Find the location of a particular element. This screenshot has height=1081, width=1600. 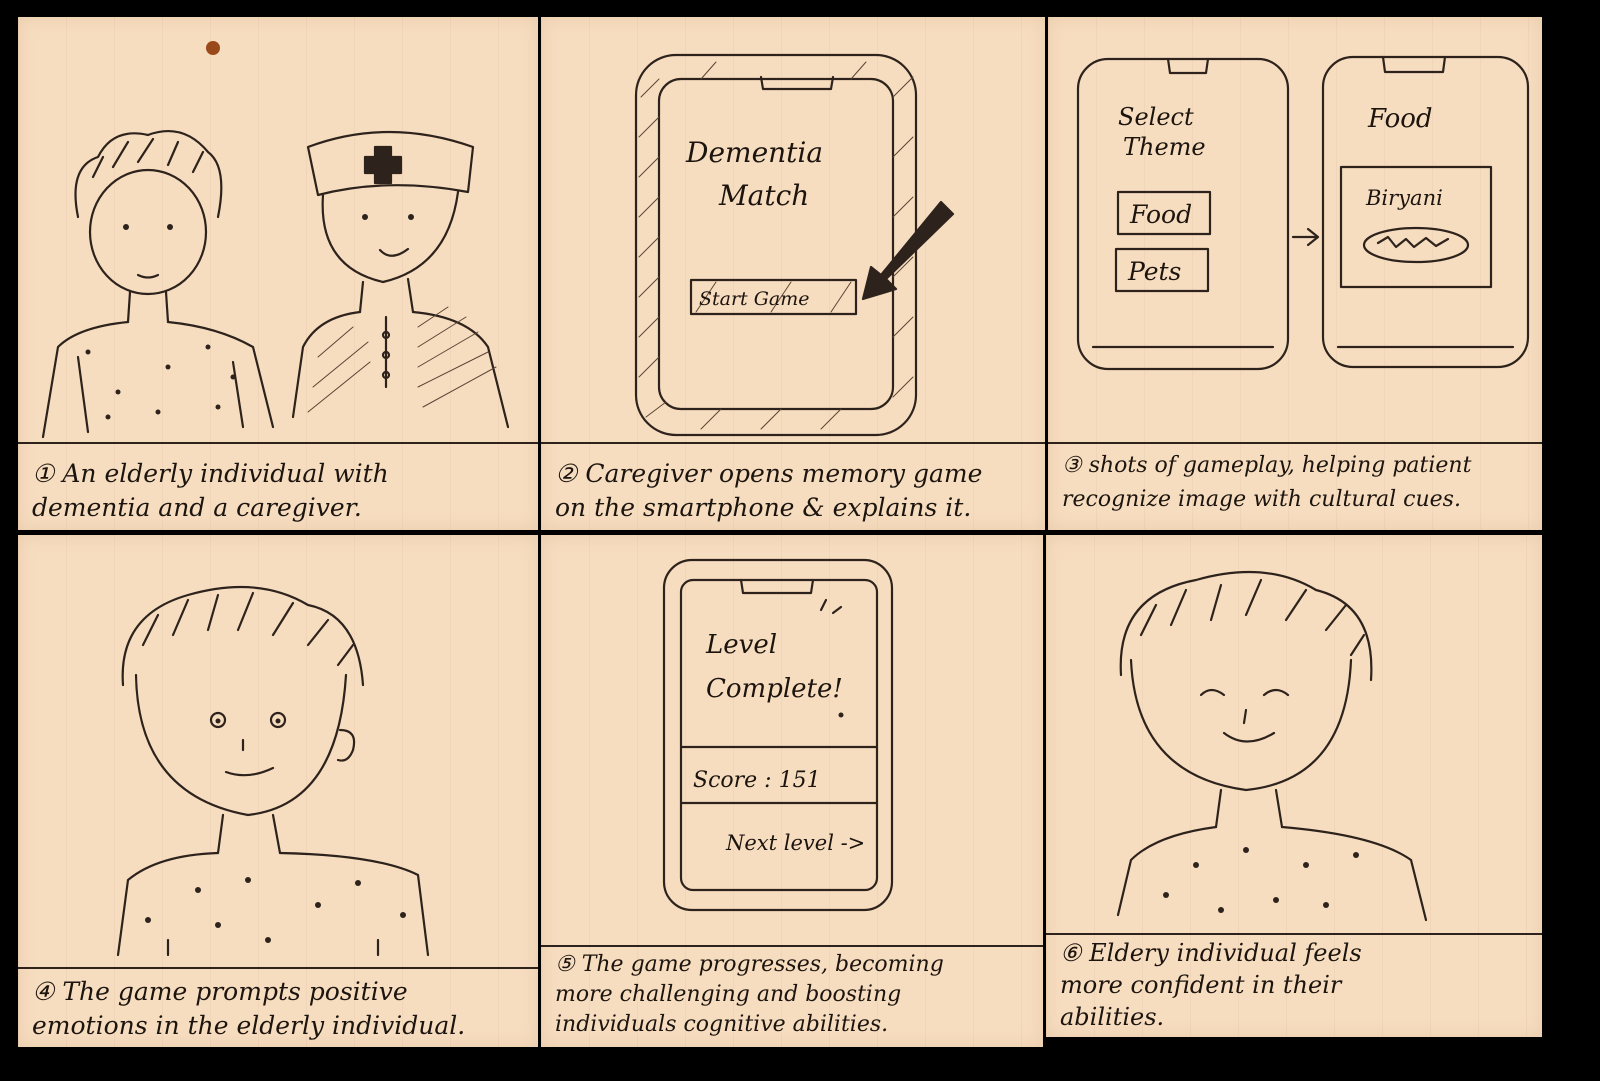

elderly-and-caregiver-sketch is located at coordinates (275, 284).